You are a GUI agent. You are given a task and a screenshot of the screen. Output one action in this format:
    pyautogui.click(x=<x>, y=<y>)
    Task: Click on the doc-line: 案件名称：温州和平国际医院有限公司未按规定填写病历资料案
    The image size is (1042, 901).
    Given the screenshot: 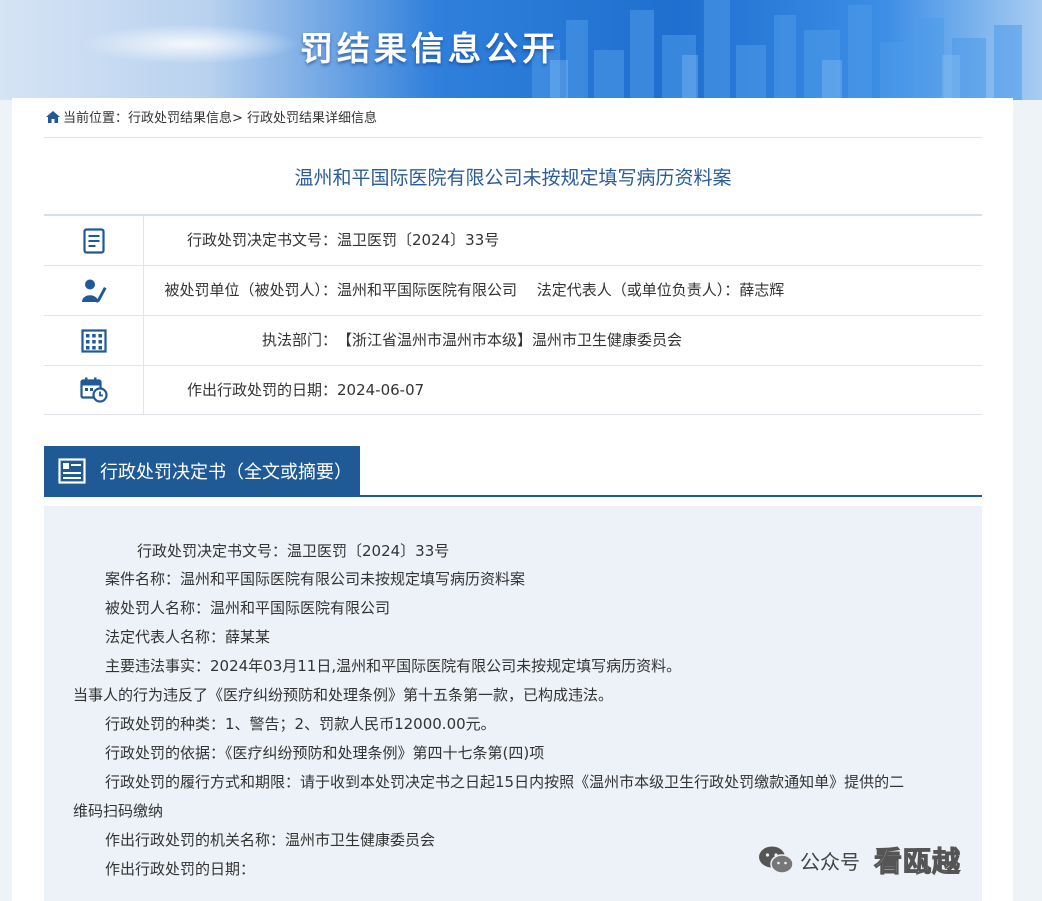 What is the action you would take?
    pyautogui.click(x=315, y=579)
    